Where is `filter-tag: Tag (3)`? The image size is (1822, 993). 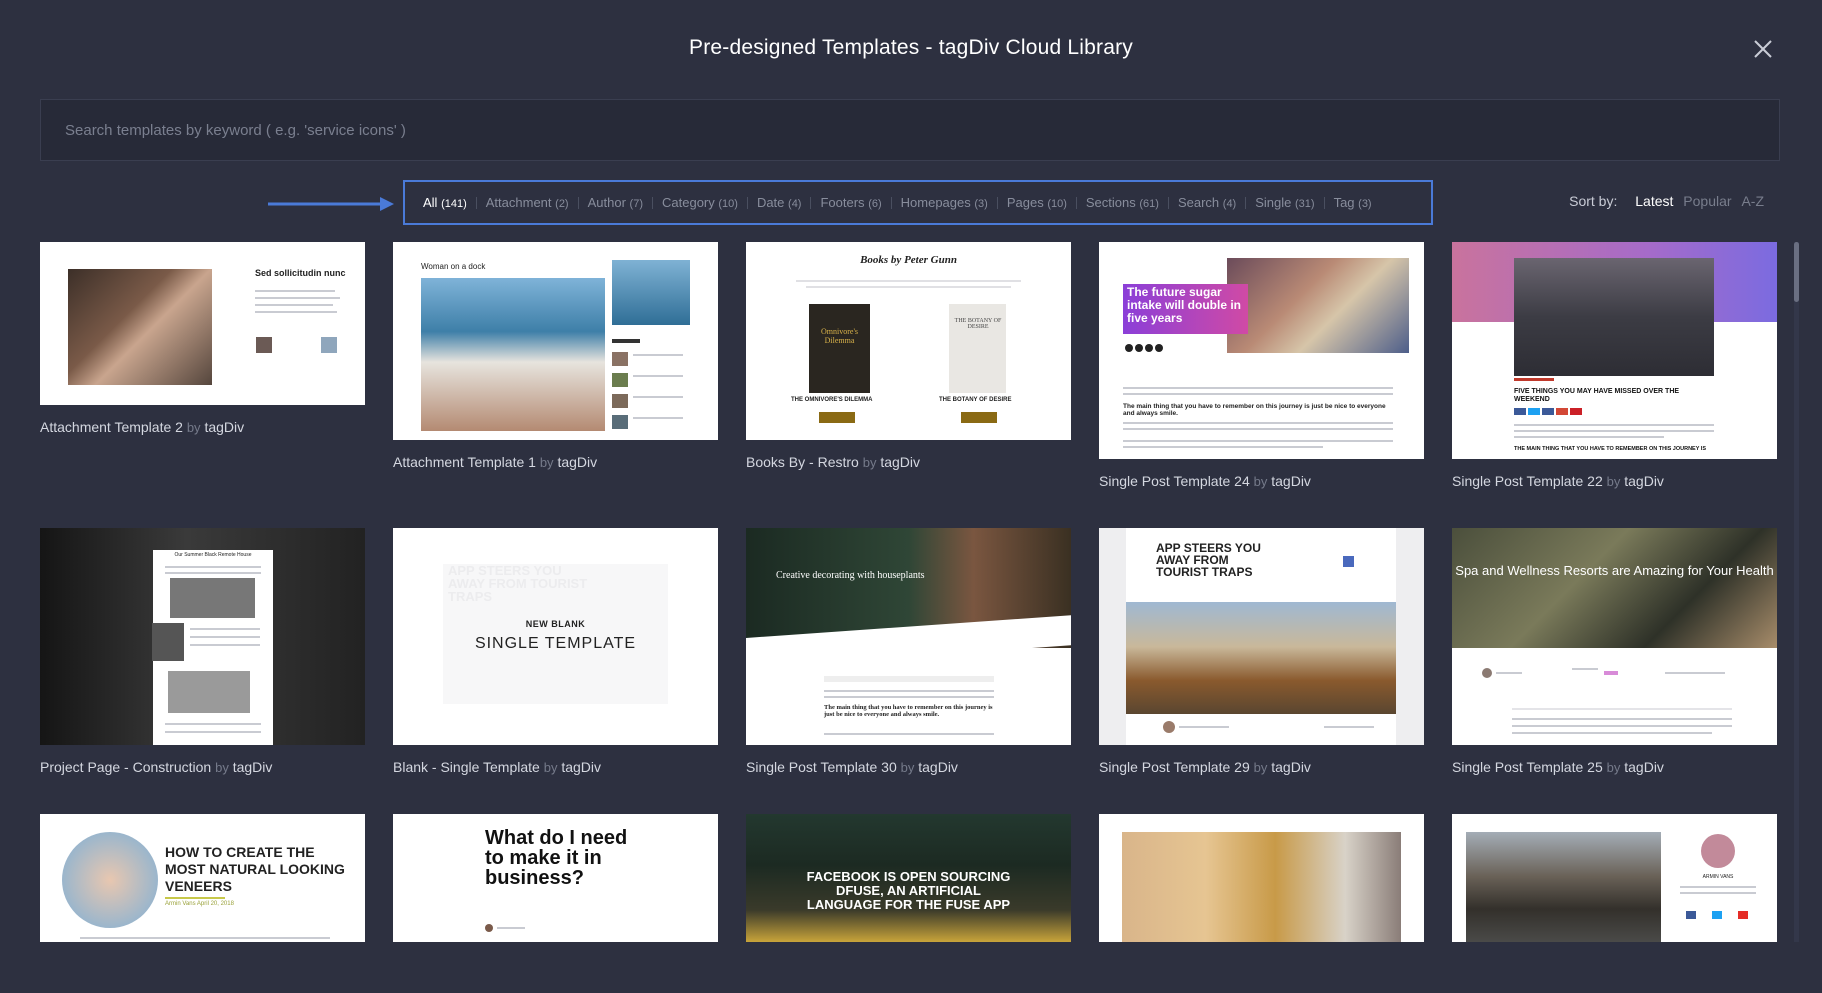 filter-tag: Tag (3) is located at coordinates (1353, 202).